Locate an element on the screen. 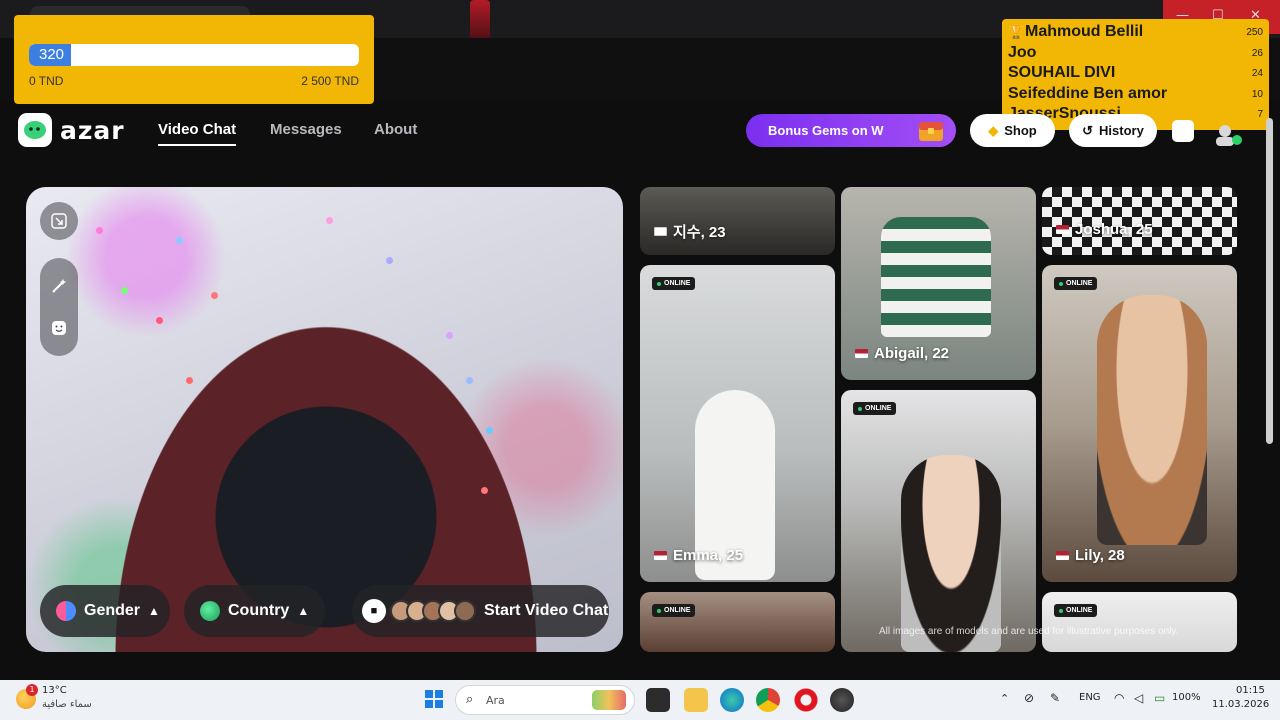 The image size is (1280, 720). trophy-icon: 🏆 is located at coordinates (1016, 31).